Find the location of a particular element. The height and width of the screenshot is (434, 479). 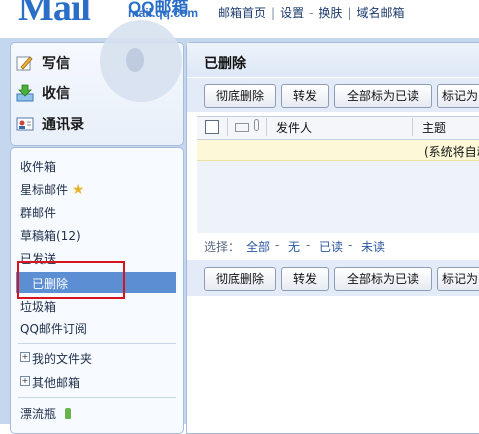

nav-domain-mailbox: 域名邮箱 is located at coordinates (380, 13).